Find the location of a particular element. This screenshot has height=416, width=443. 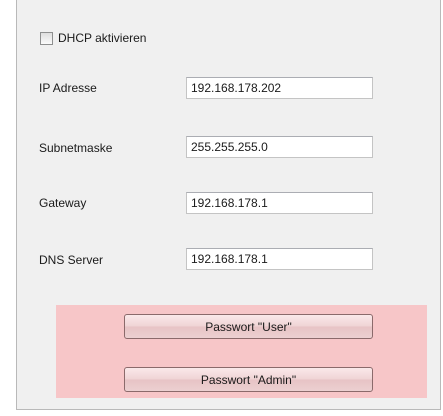

password-user-button: Passwort "User" is located at coordinates (248, 326).